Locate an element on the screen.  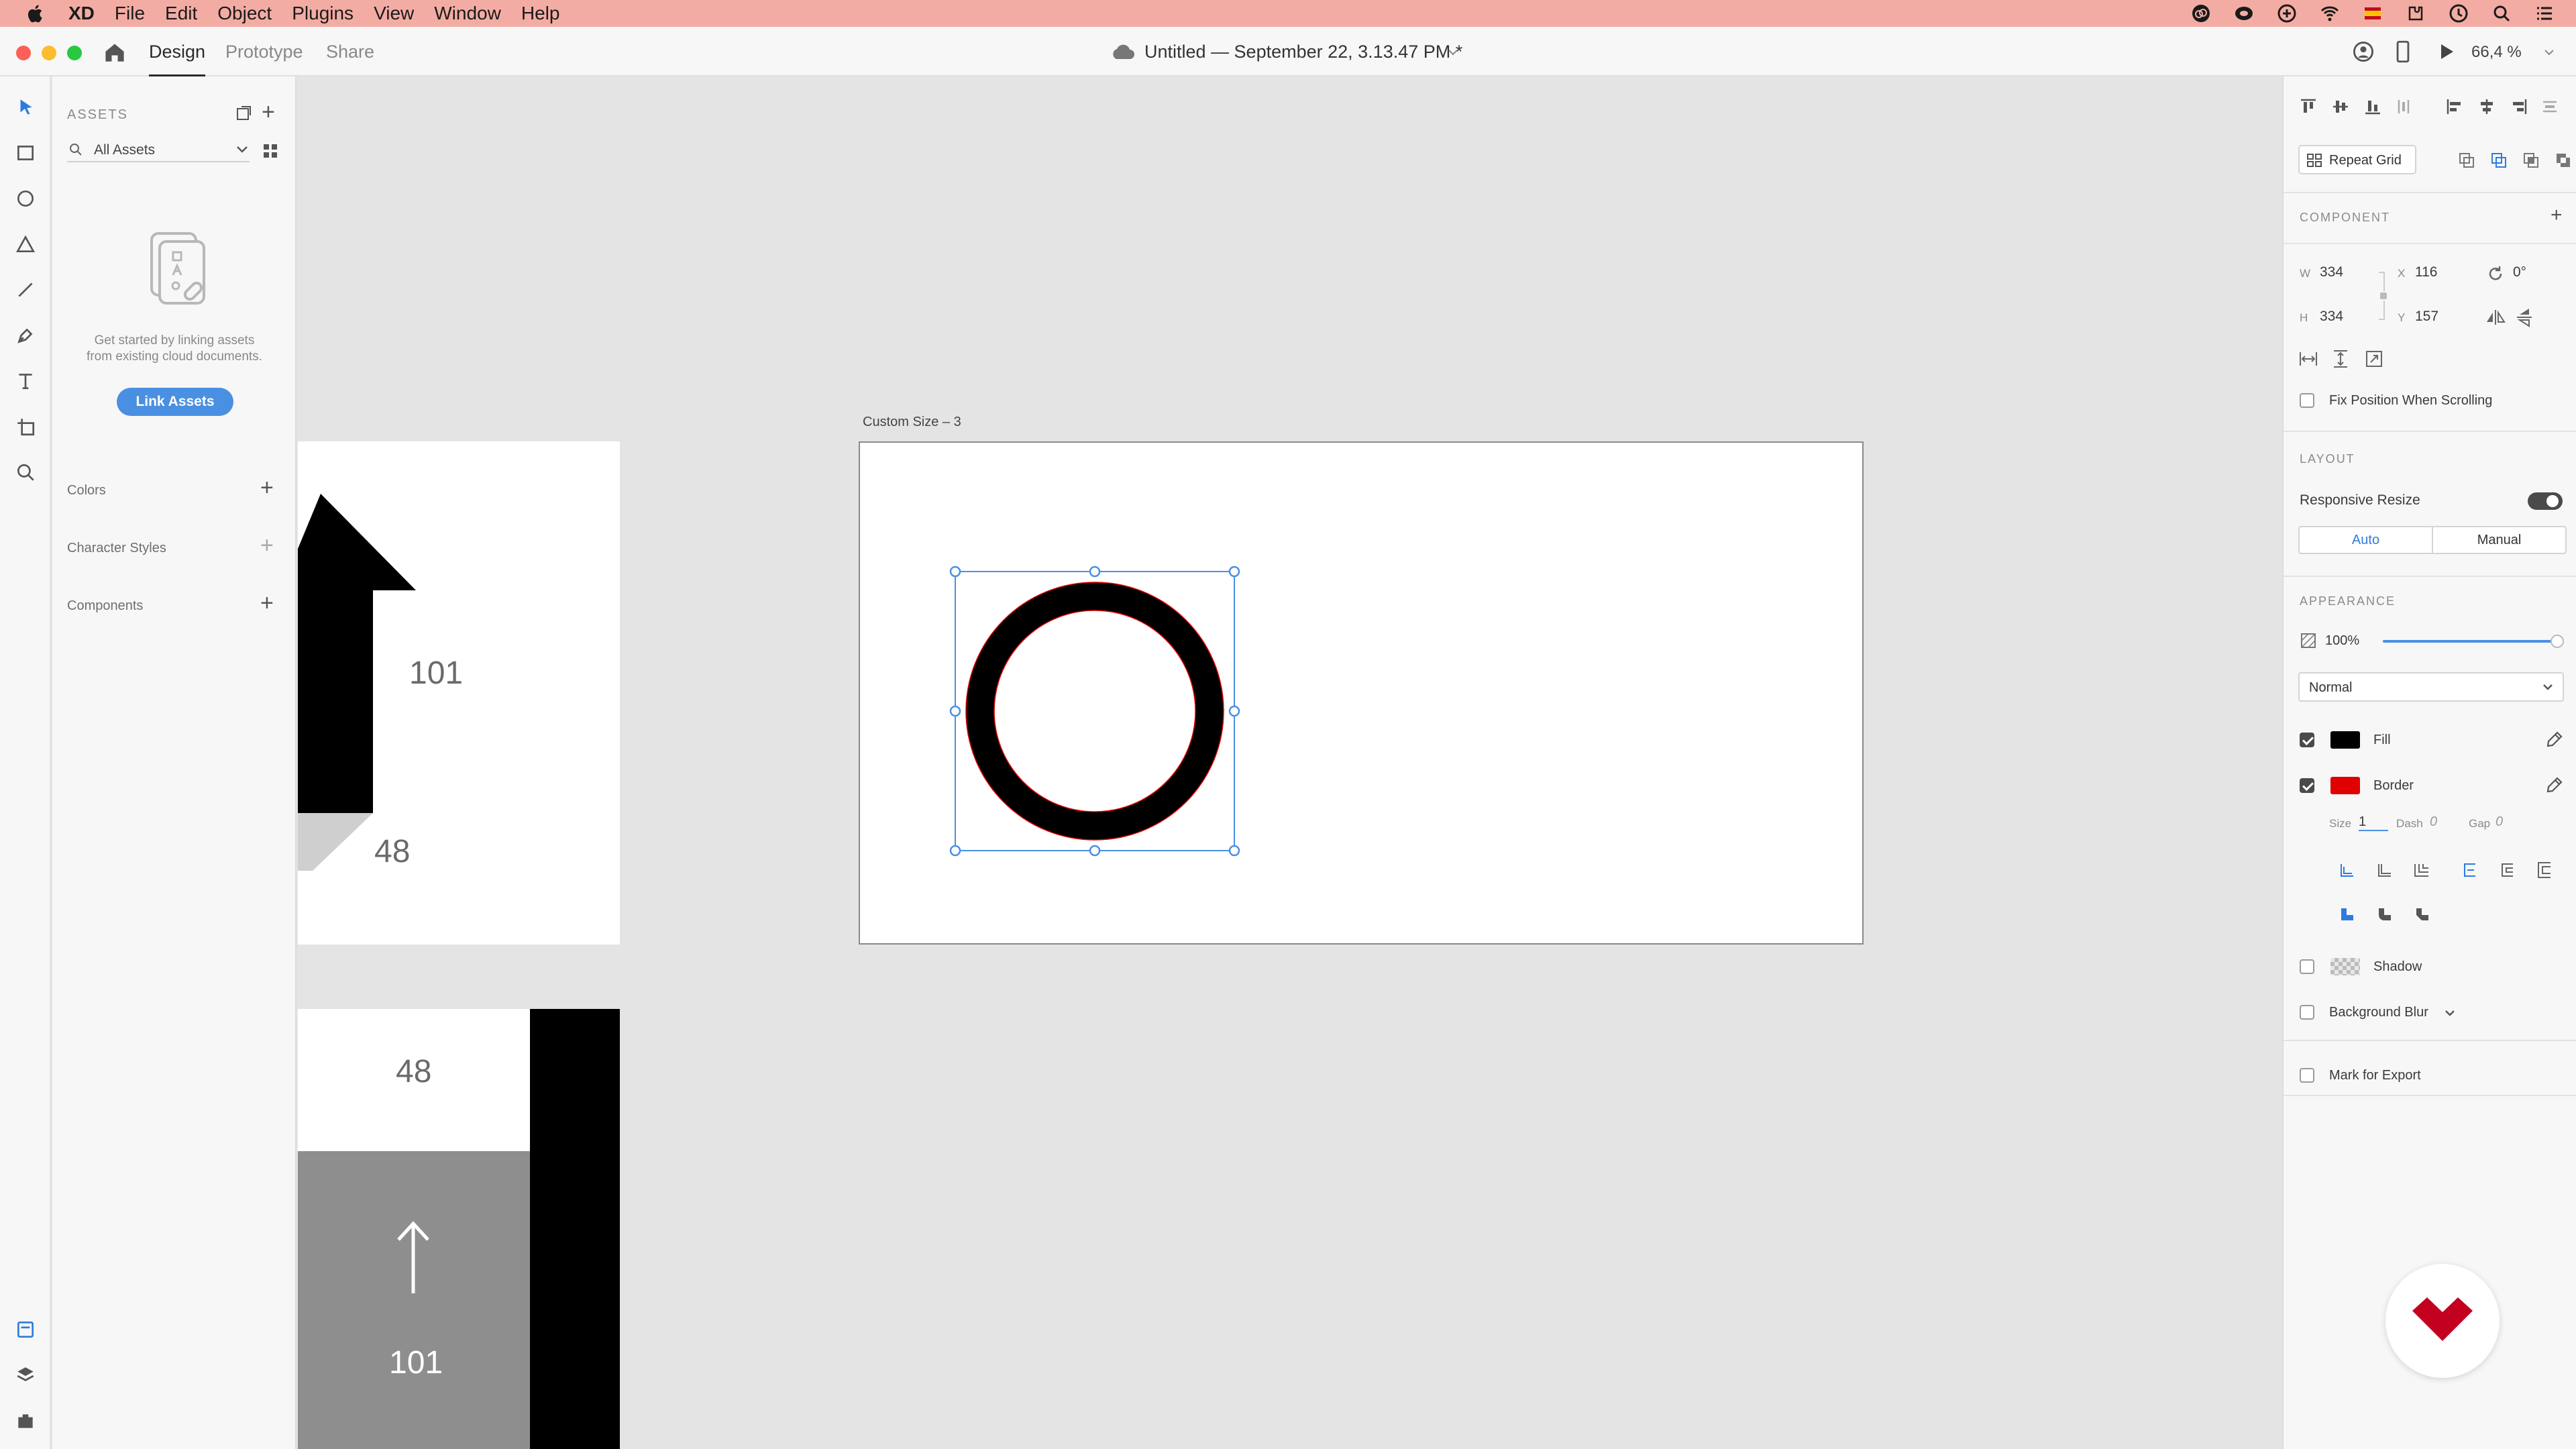
responsive-resize-toggle is located at coordinates (2545, 501).